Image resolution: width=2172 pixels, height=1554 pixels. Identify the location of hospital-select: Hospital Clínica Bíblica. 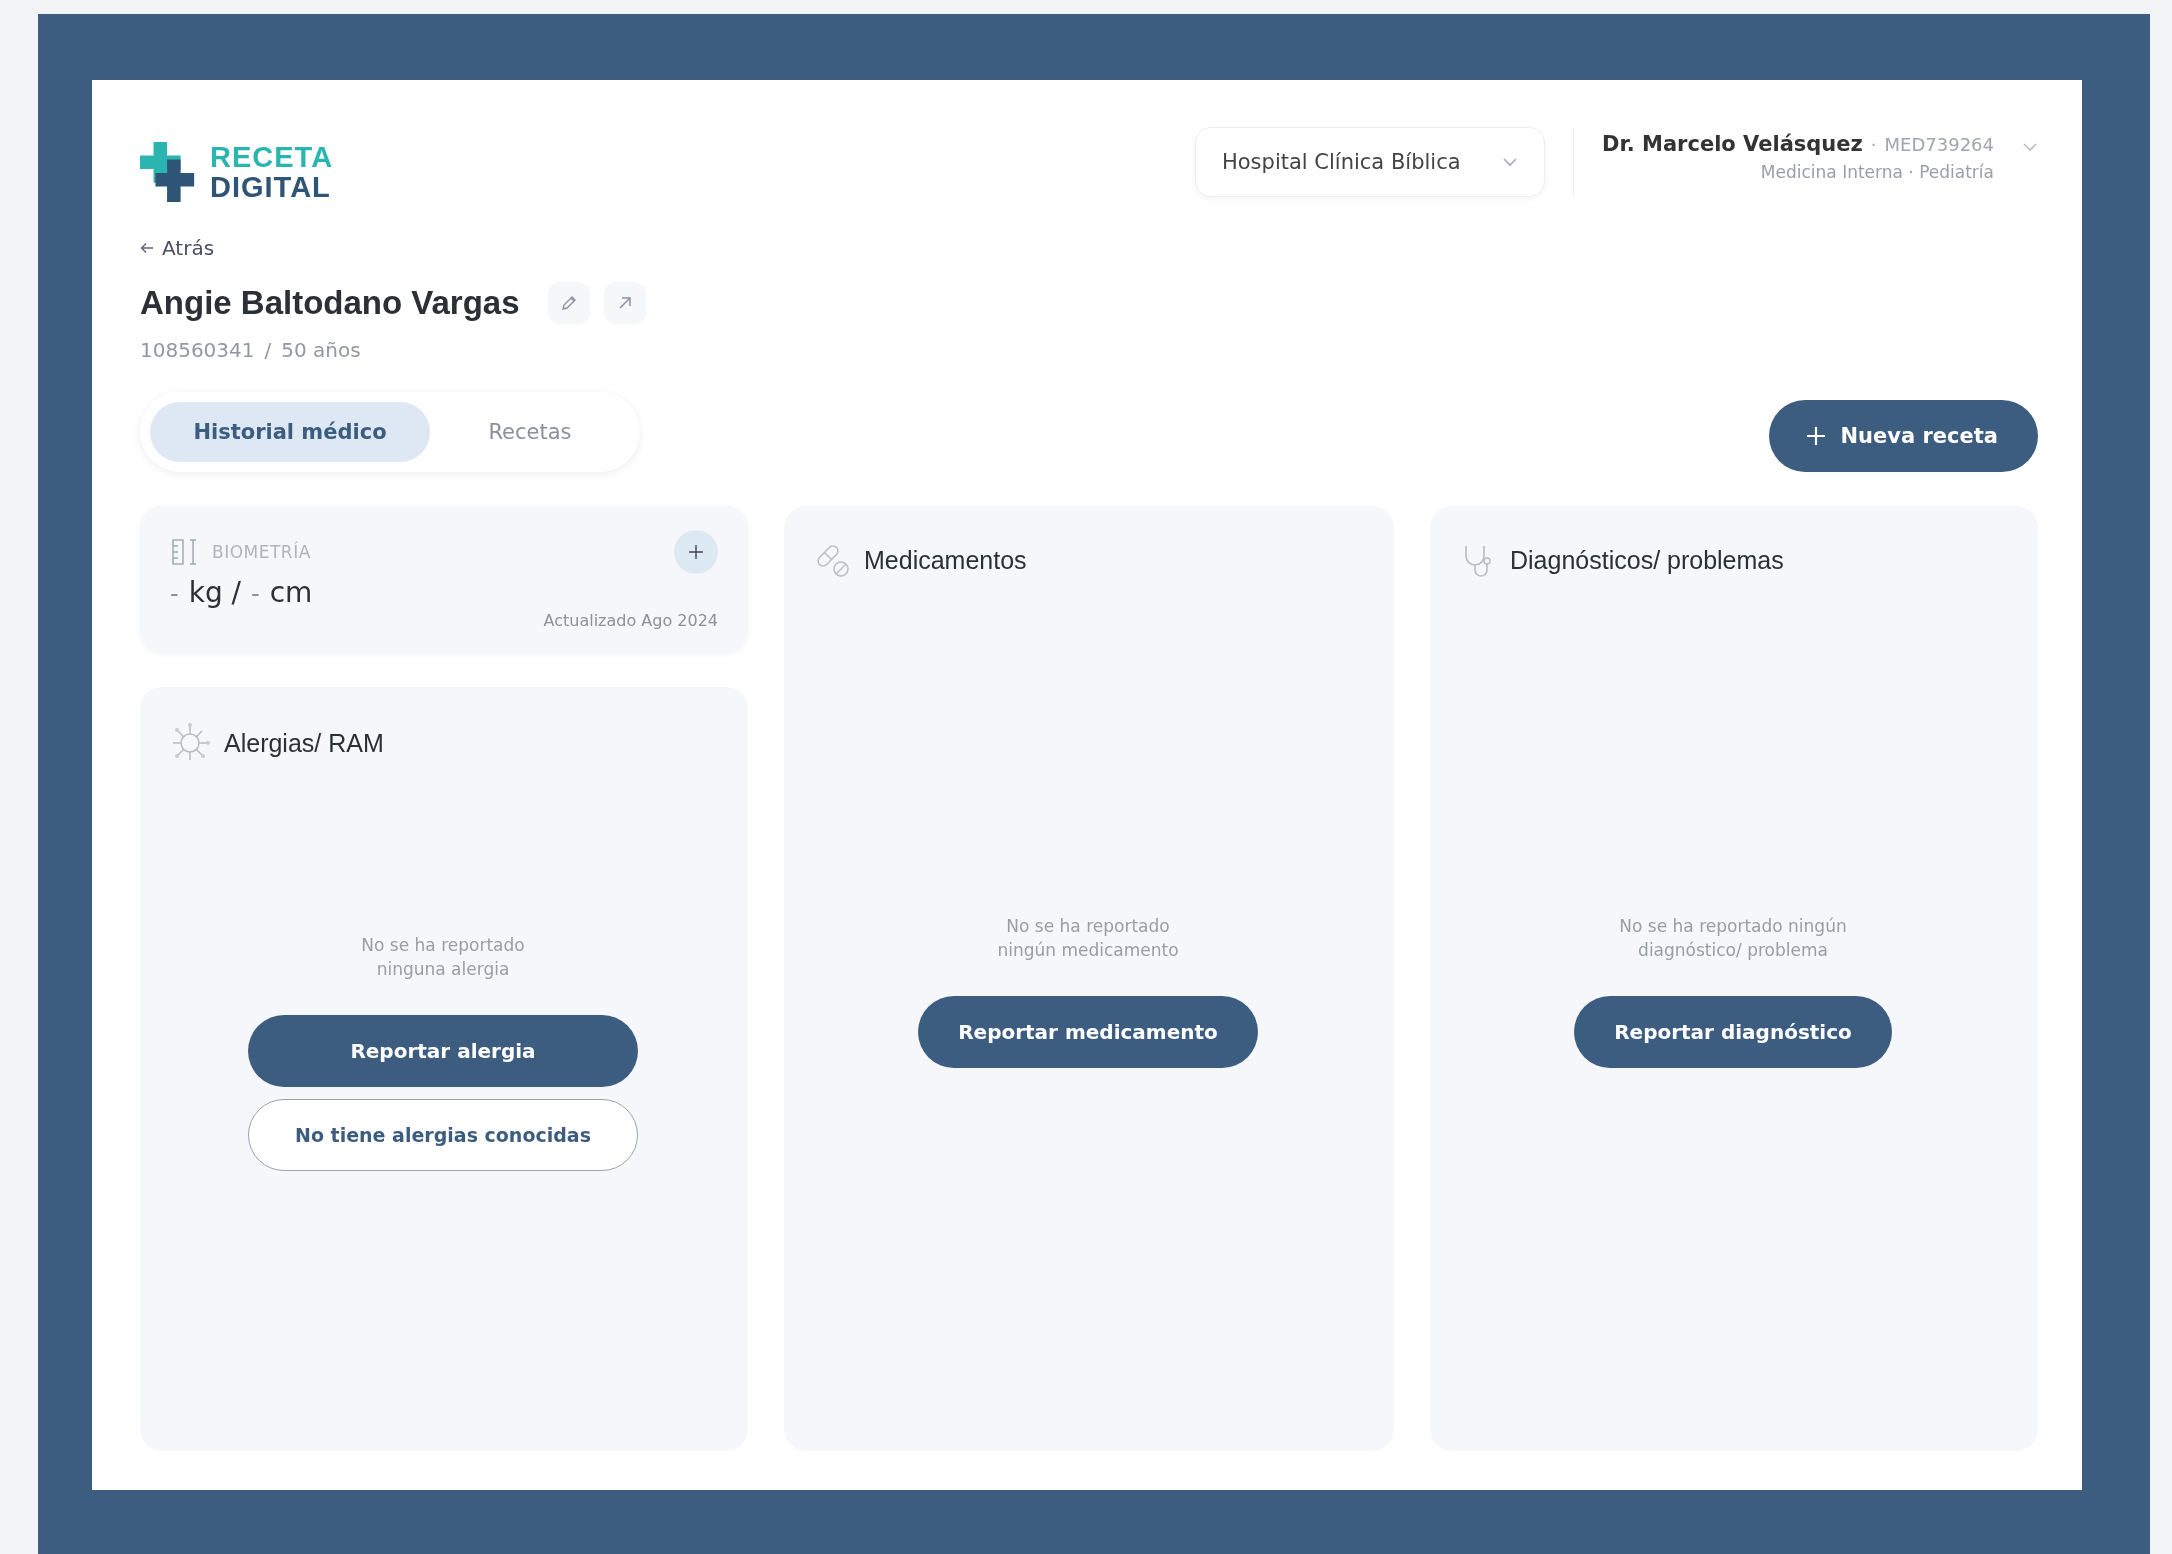
(1369, 162).